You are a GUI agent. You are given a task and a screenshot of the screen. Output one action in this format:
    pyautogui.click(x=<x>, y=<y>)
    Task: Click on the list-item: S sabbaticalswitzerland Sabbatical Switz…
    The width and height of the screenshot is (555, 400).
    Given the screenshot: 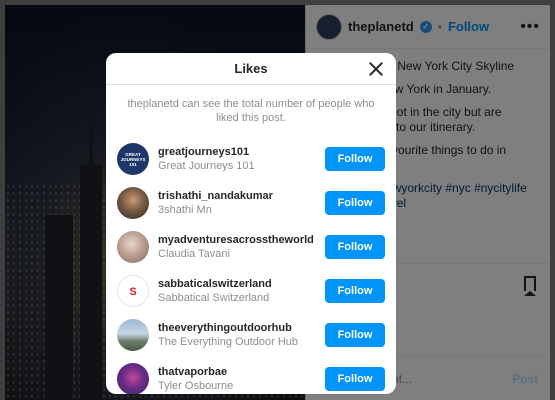 What is the action you would take?
    pyautogui.click(x=251, y=291)
    